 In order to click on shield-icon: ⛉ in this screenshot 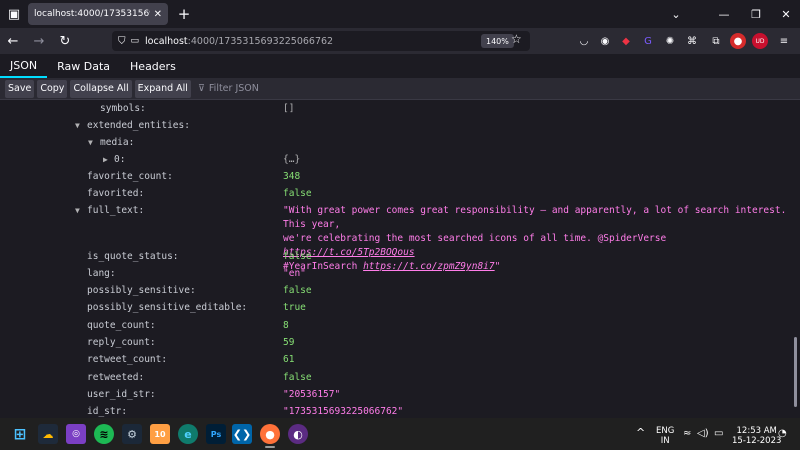, I will do `click(122, 41)`.